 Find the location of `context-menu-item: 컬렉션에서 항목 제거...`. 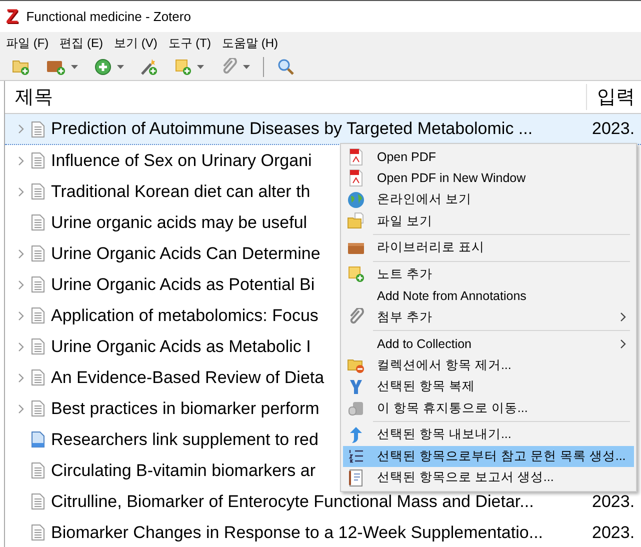

context-menu-item: 컬렉션에서 항목 제거... is located at coordinates (488, 365).